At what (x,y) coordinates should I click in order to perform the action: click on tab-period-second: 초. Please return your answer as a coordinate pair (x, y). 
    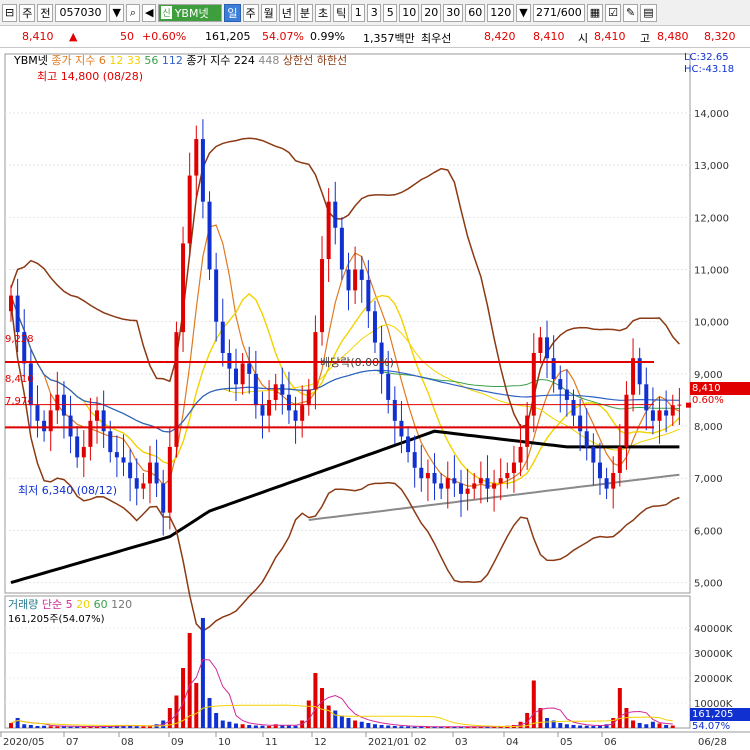
    Looking at the image, I should click on (323, 12).